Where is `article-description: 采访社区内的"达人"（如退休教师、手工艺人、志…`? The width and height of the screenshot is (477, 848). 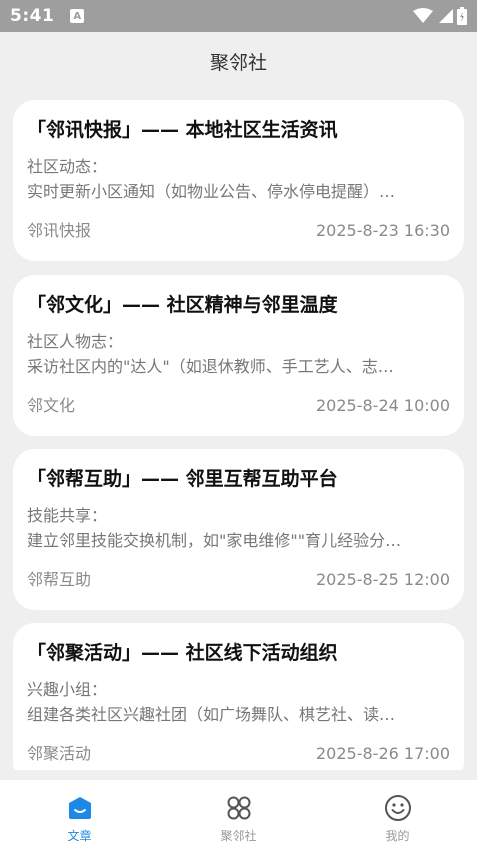 article-description: 采访社区内的"达人"（如退休教师、手工艺人、志… is located at coordinates (210, 366).